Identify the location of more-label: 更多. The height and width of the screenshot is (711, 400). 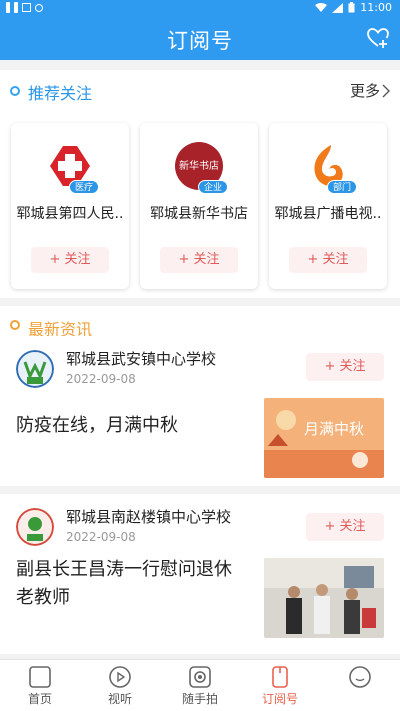
(364, 91).